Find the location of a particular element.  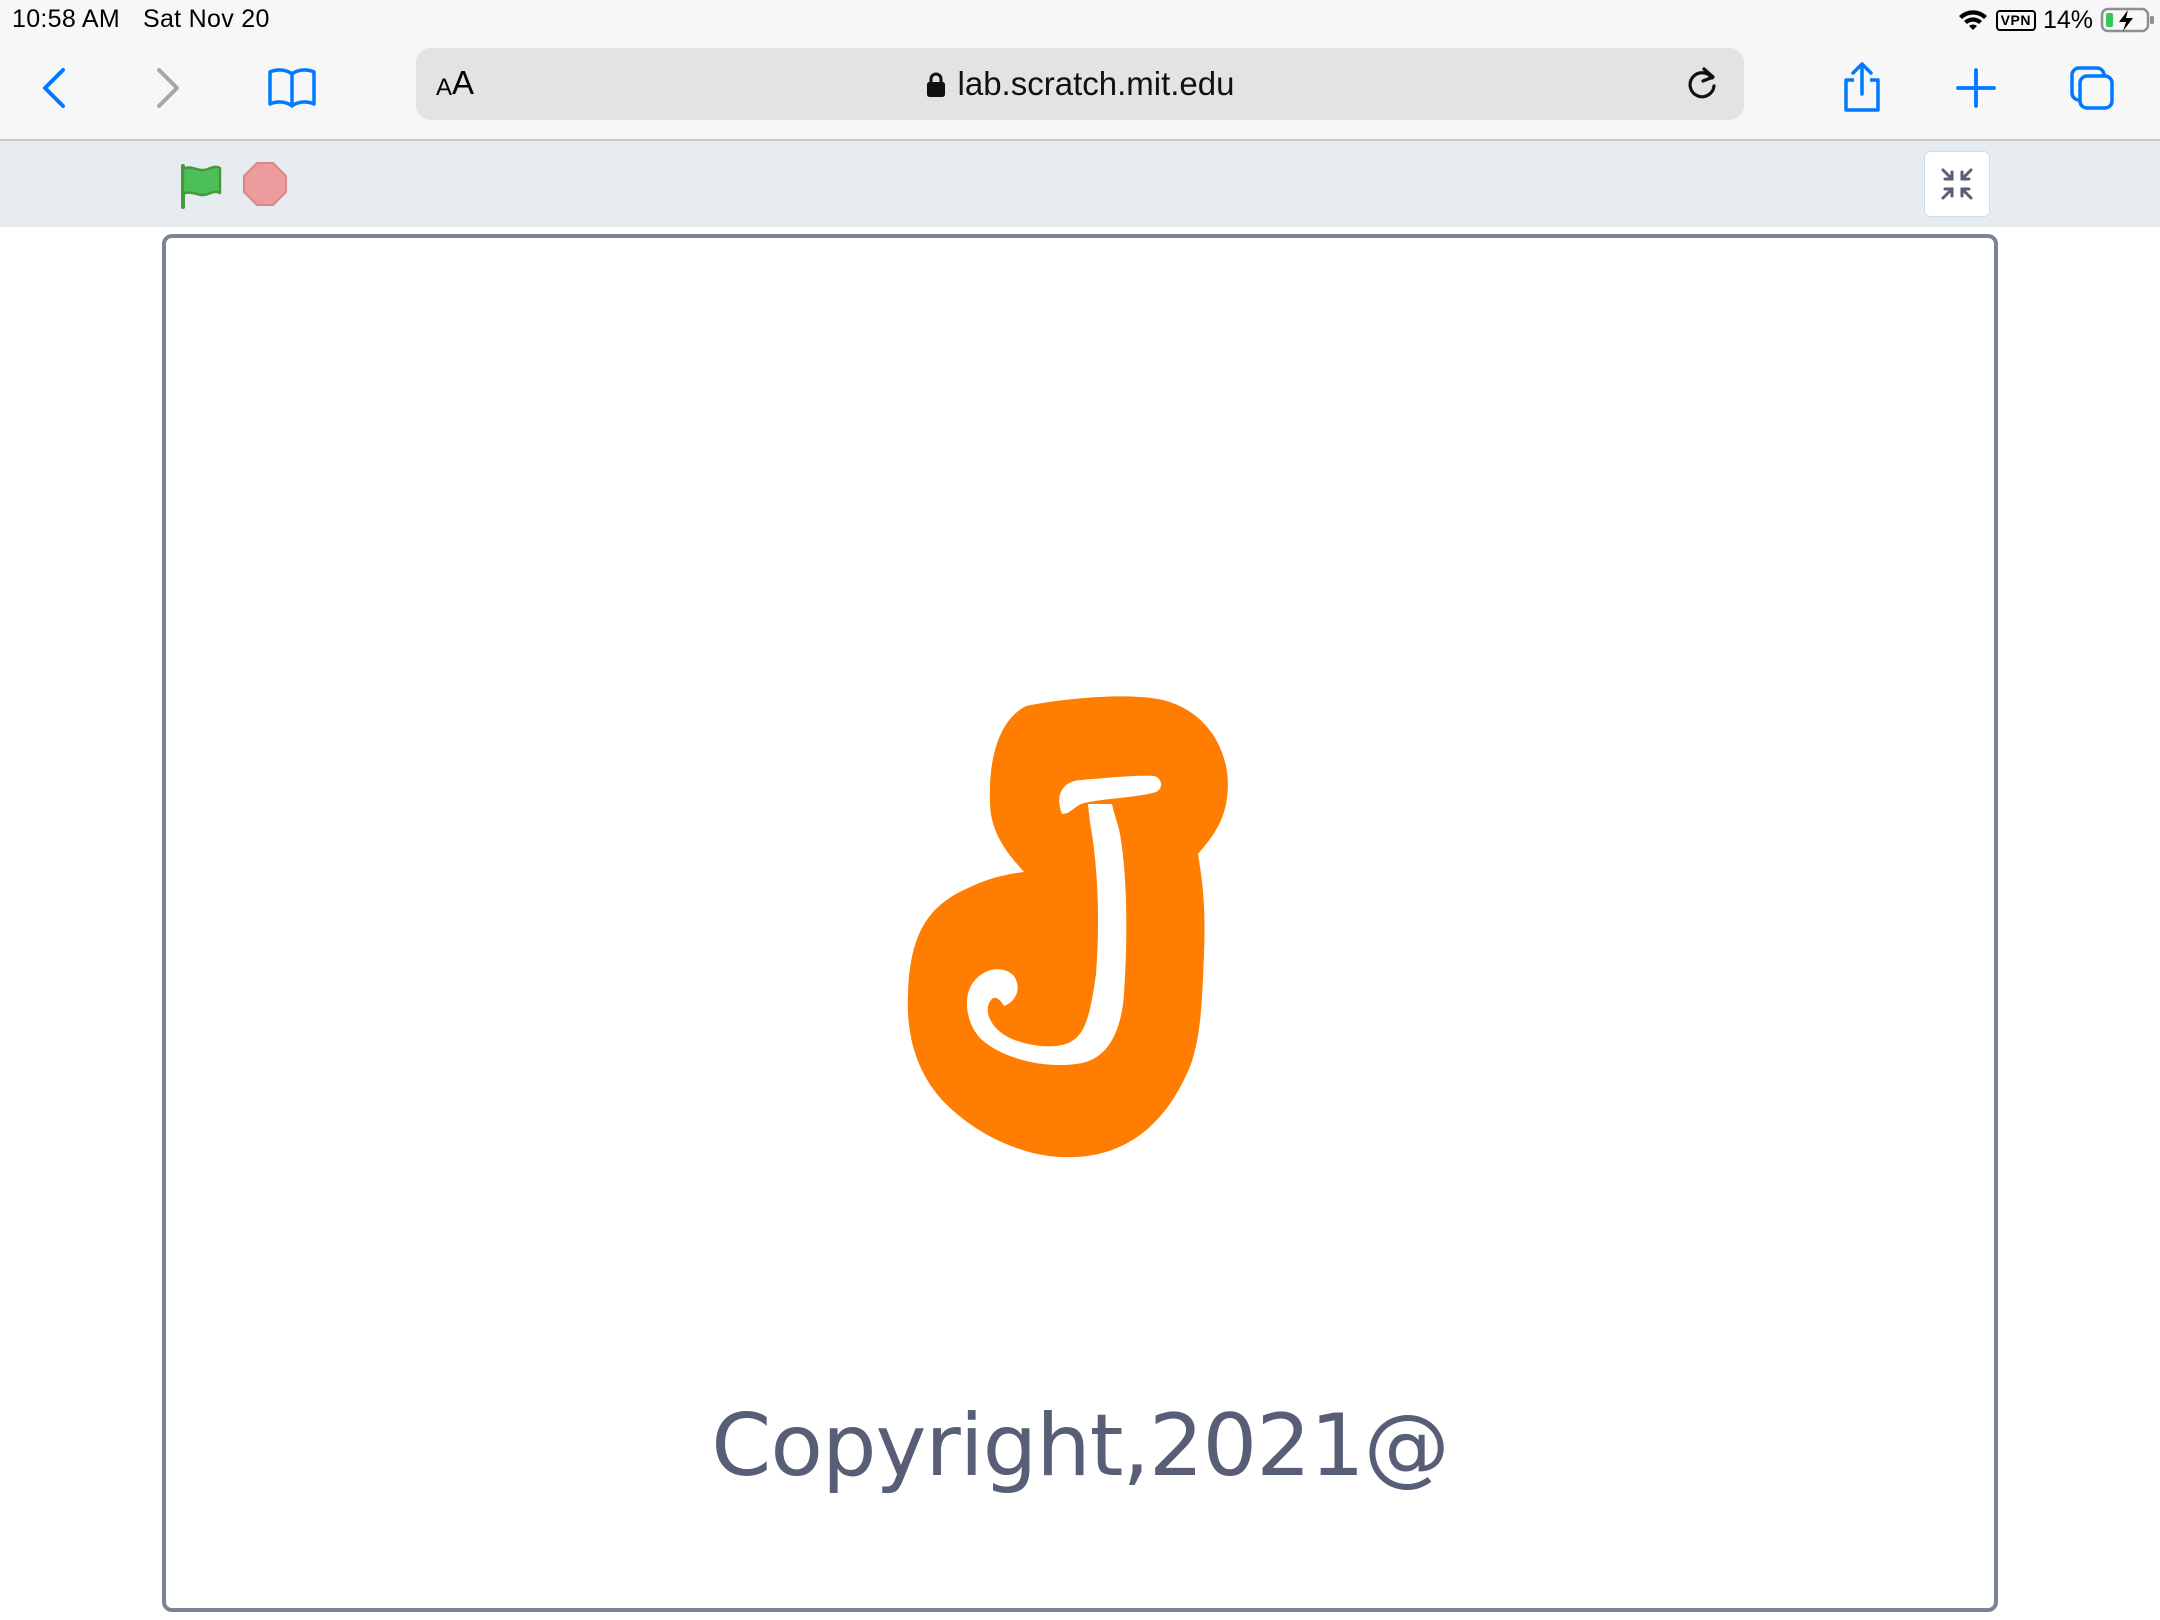

tabs-icon is located at coordinates (2092, 88).